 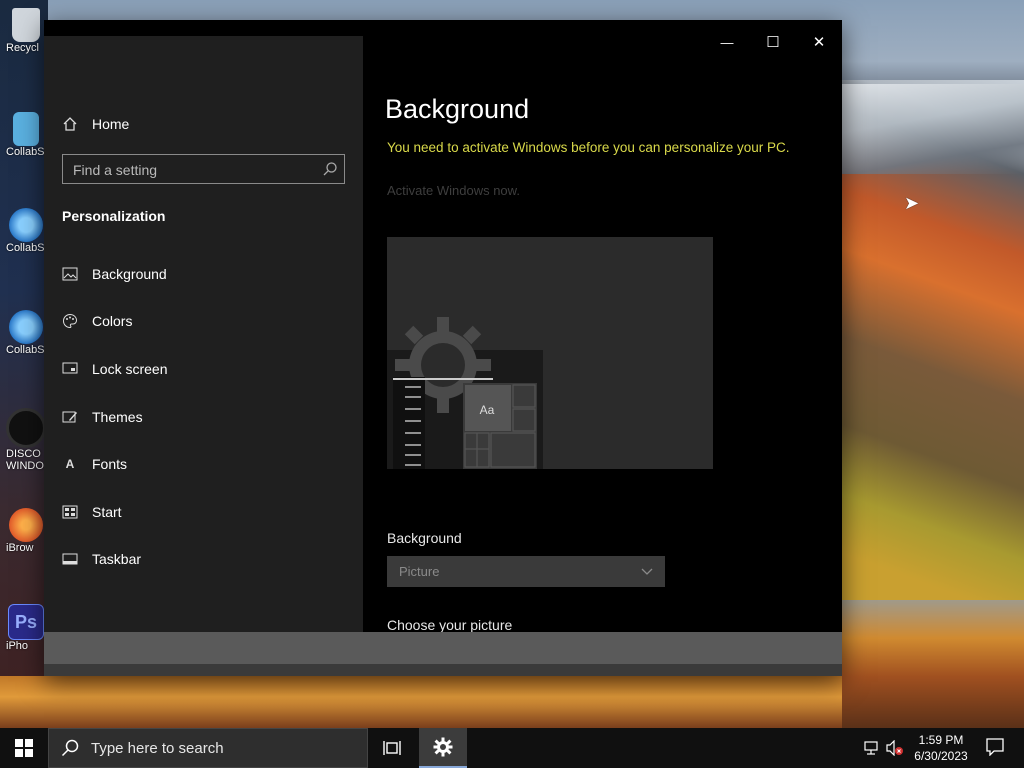 I want to click on fonts-icon: A, so click(x=70, y=464).